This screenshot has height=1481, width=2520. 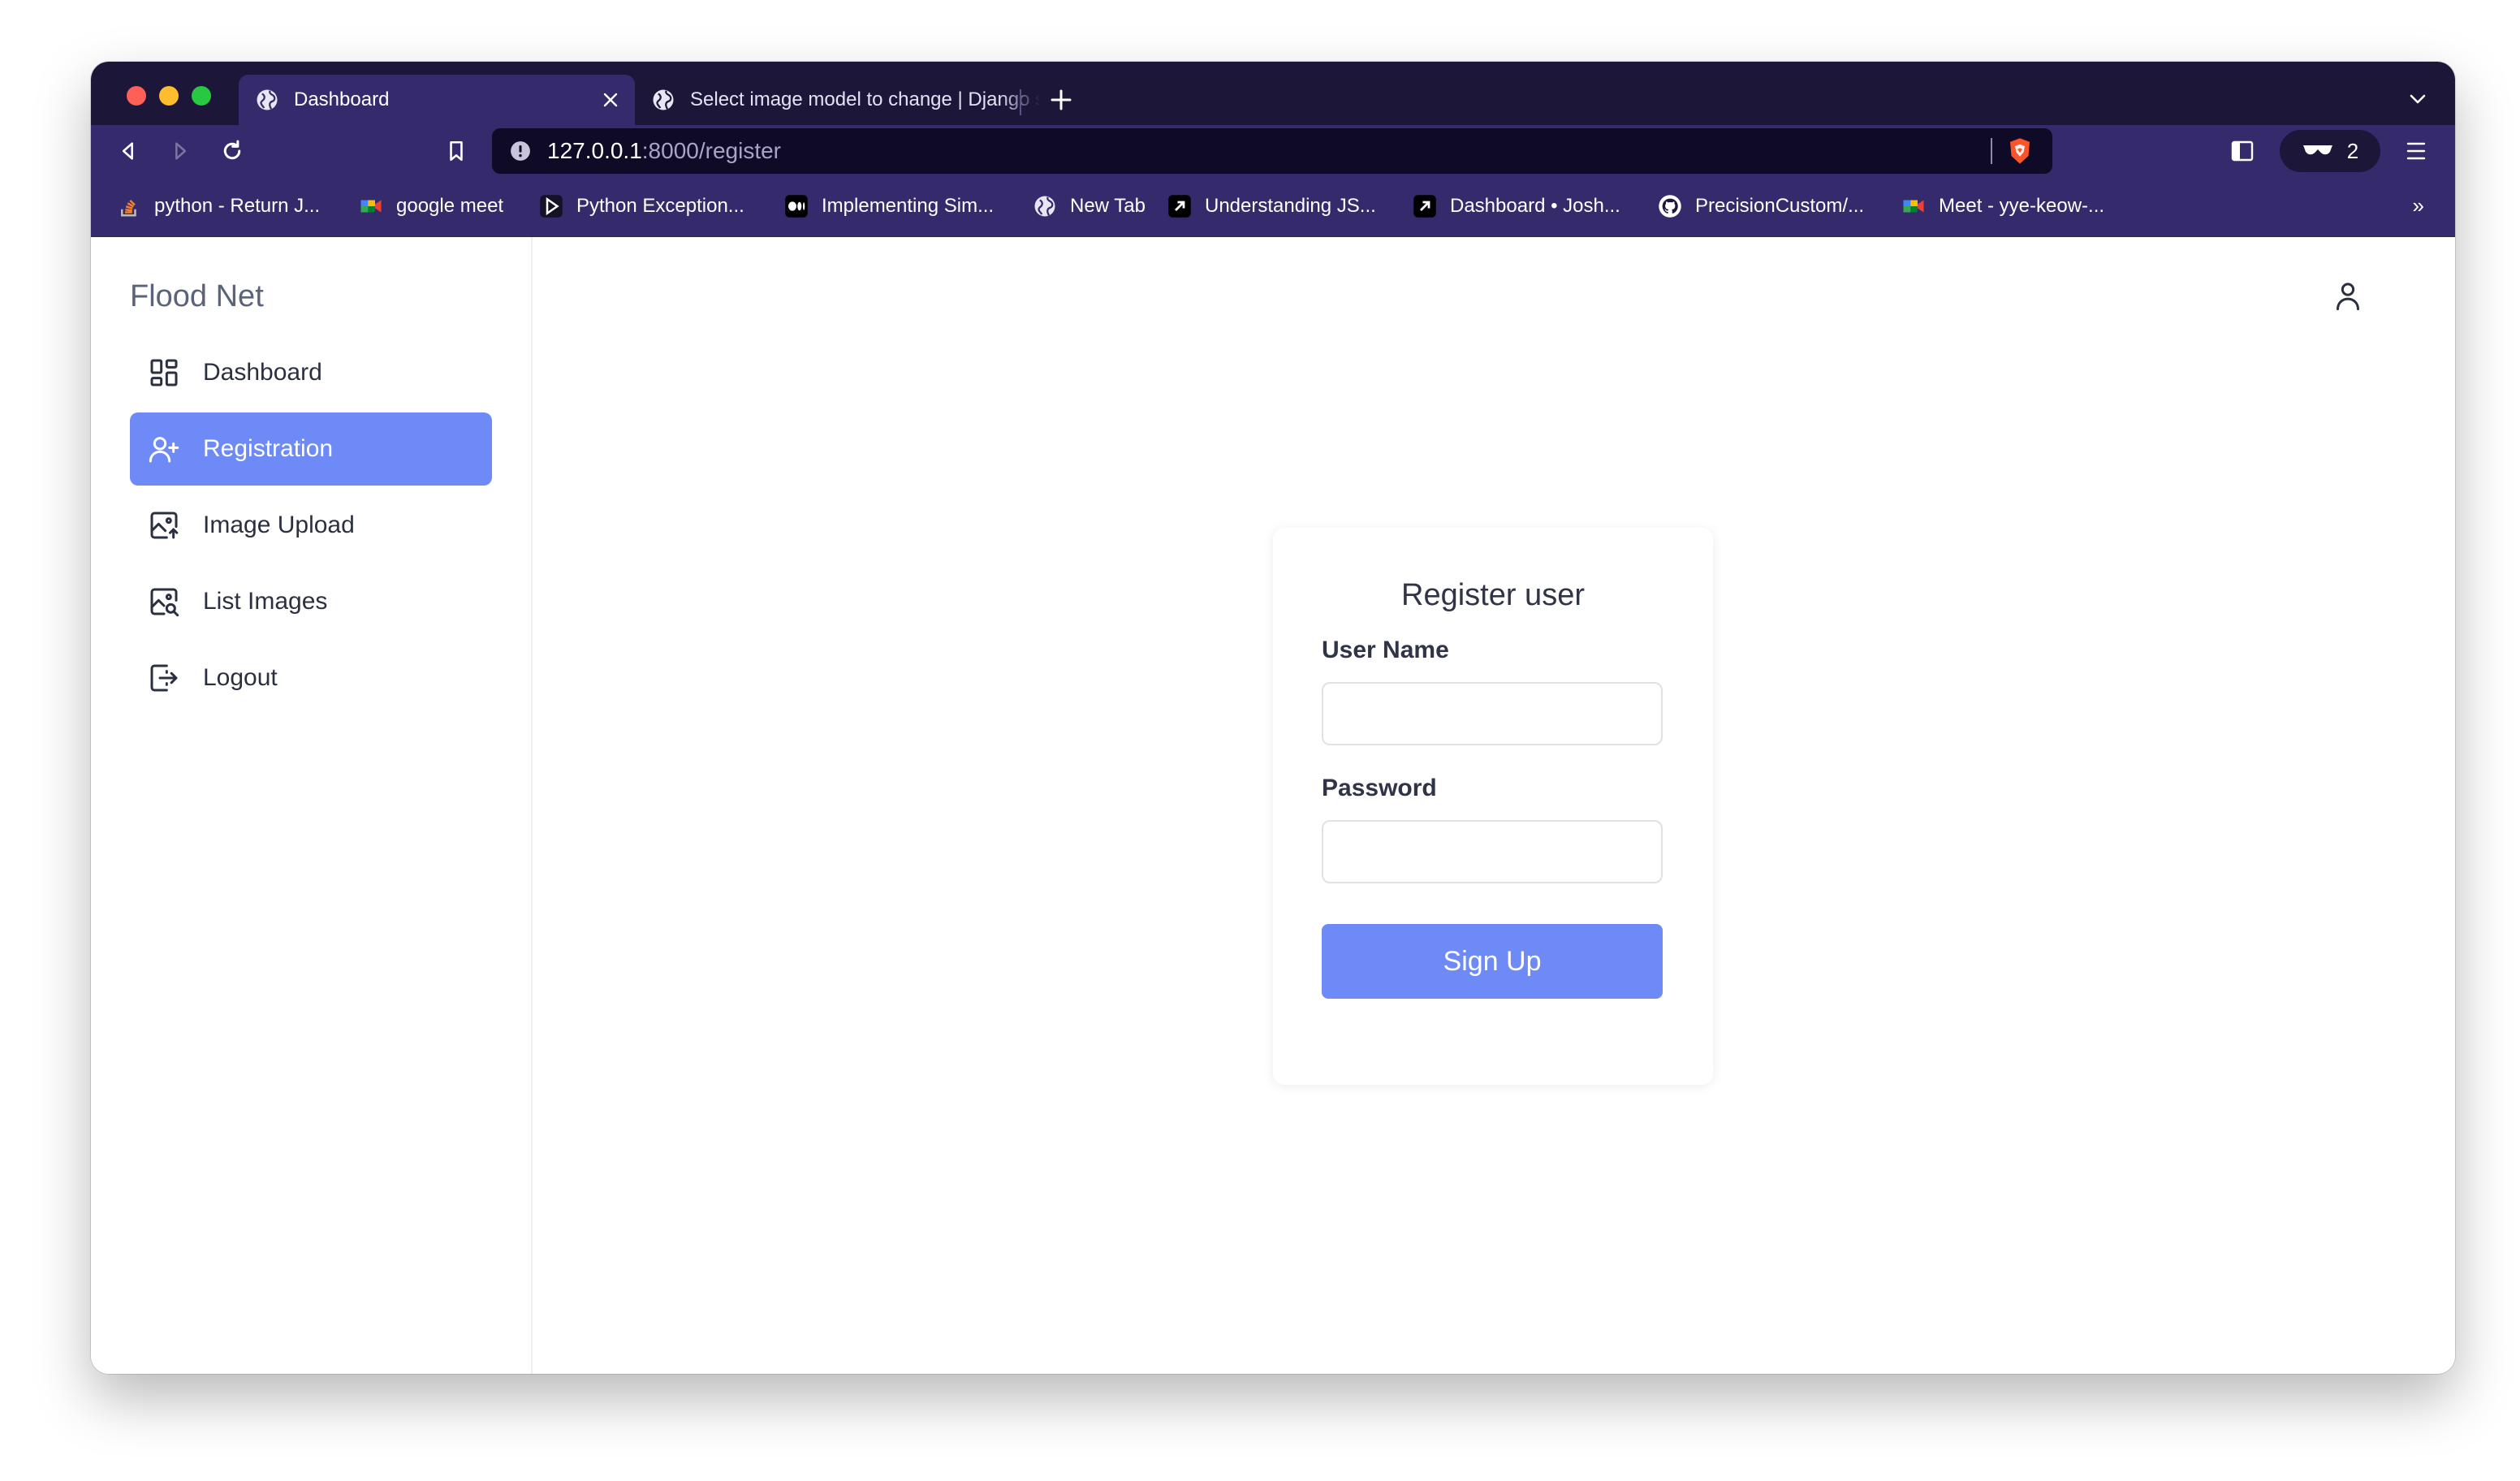 What do you see at coordinates (1493, 851) in the screenshot?
I see `password-input` at bounding box center [1493, 851].